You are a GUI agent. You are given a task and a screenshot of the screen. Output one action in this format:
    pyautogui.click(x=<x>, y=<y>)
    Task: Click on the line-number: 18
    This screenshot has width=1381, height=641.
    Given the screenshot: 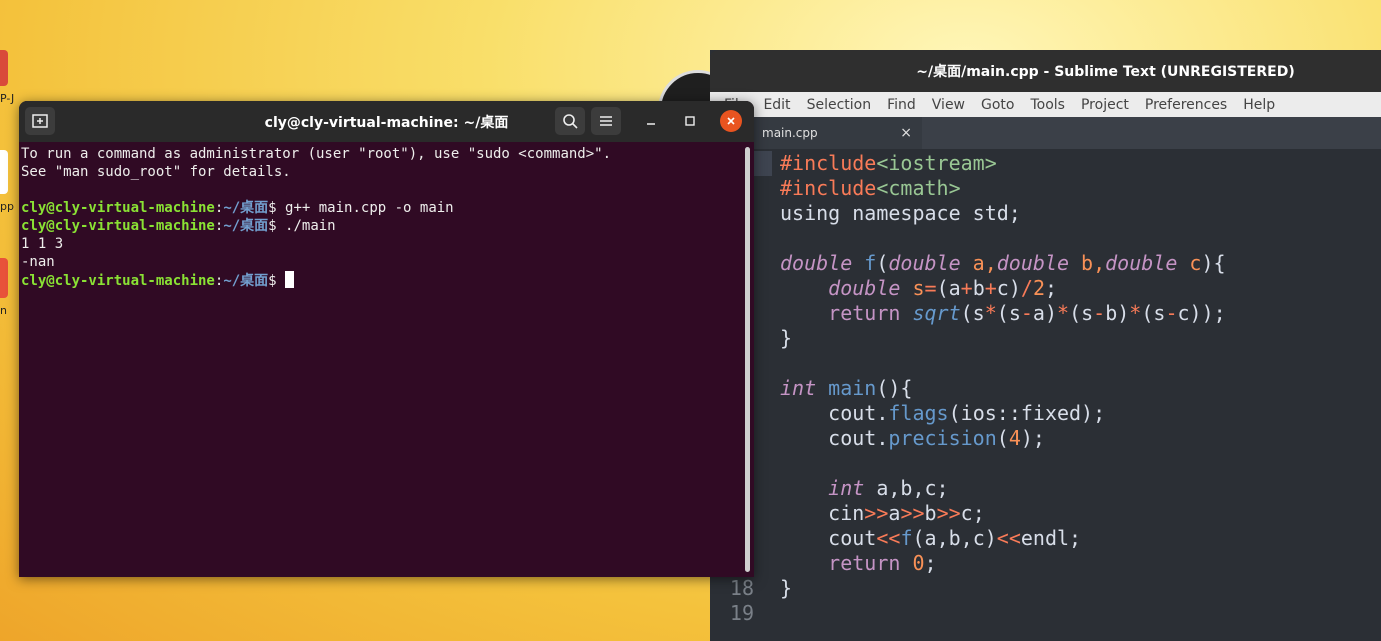 What is the action you would take?
    pyautogui.click(x=741, y=588)
    